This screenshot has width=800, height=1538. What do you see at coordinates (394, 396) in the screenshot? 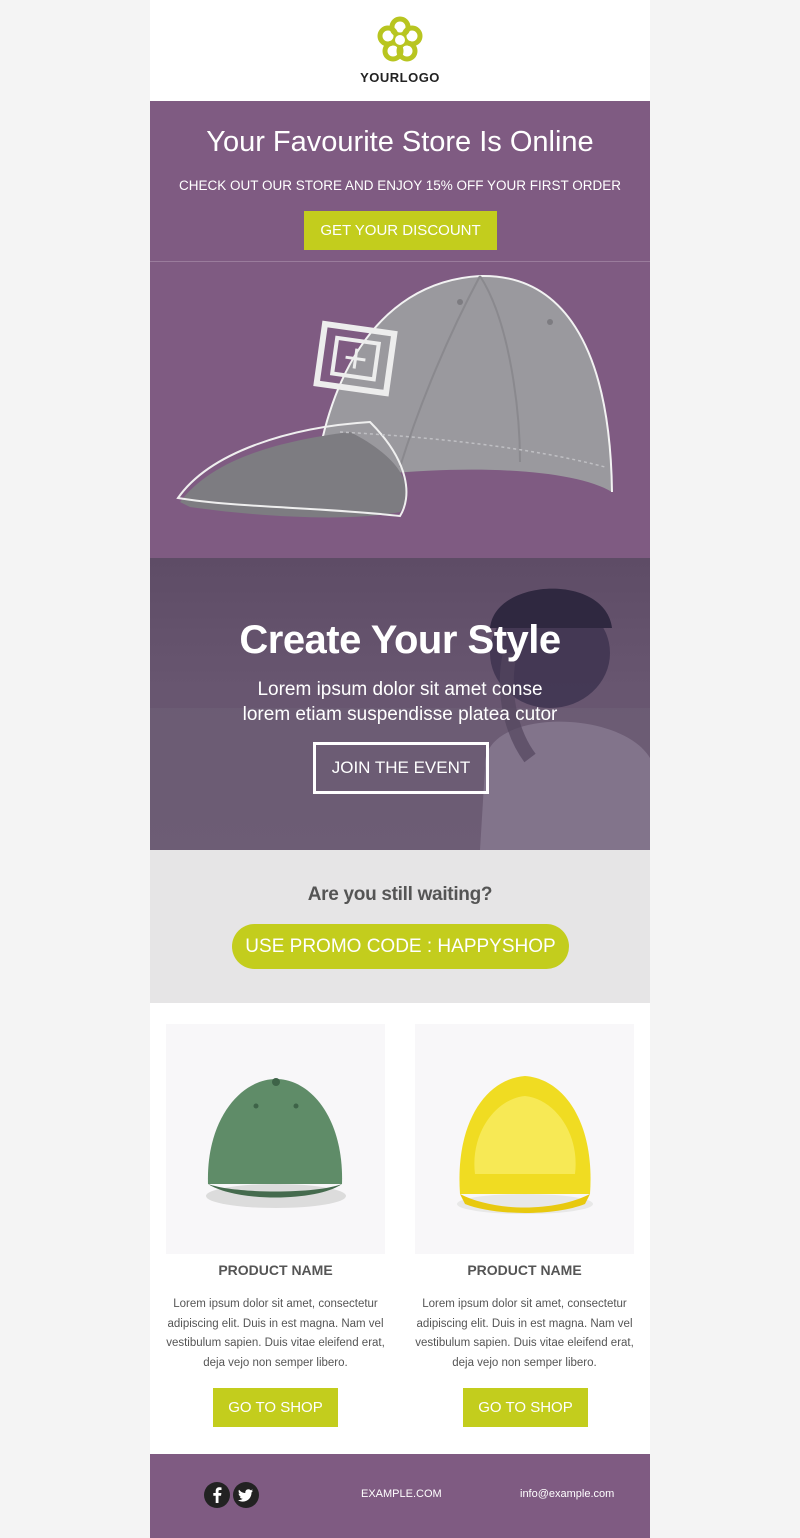
I see `grey-cap-image` at bounding box center [394, 396].